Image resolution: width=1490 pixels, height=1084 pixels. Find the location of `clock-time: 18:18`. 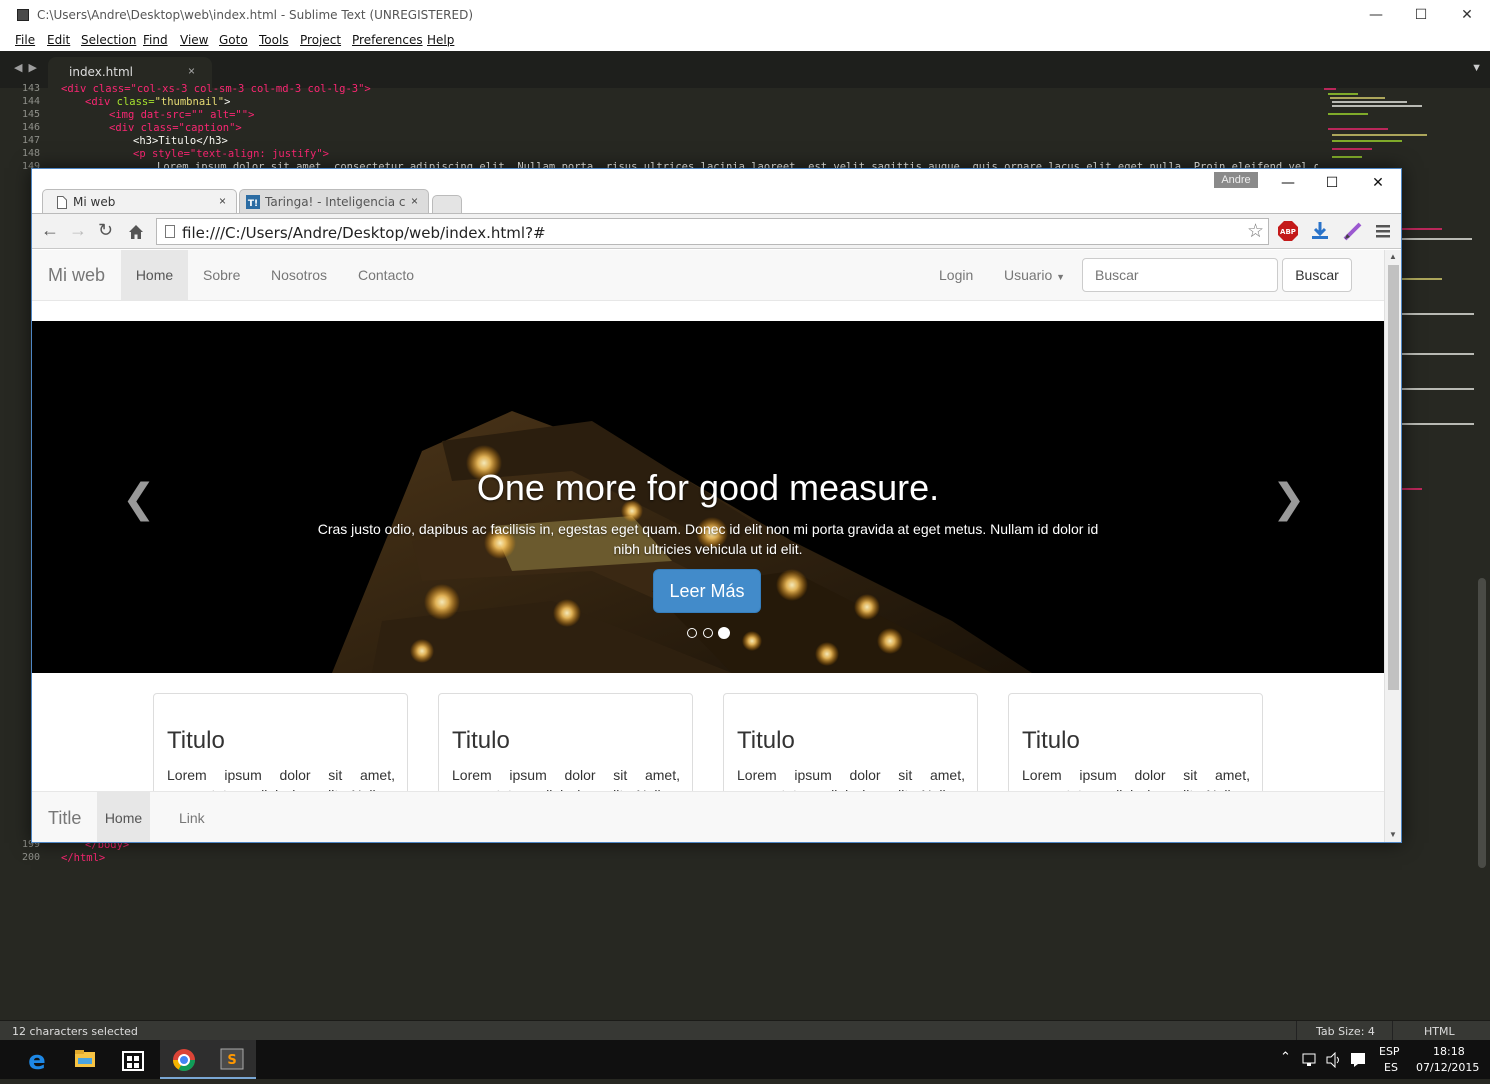

clock-time: 18:18 is located at coordinates (1449, 1051).